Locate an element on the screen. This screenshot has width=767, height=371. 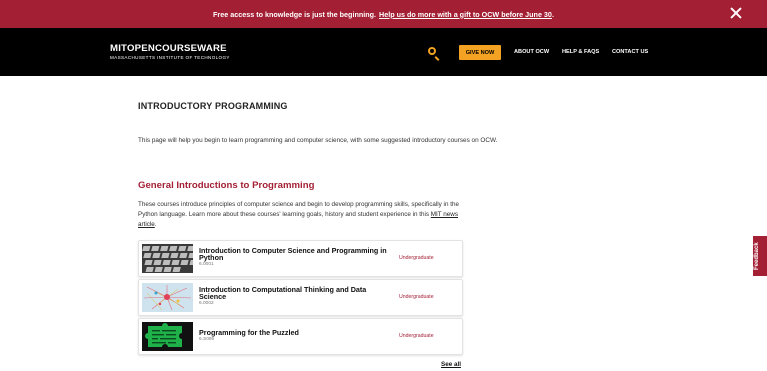
feedback-tab: Feedback is located at coordinates (760, 256).